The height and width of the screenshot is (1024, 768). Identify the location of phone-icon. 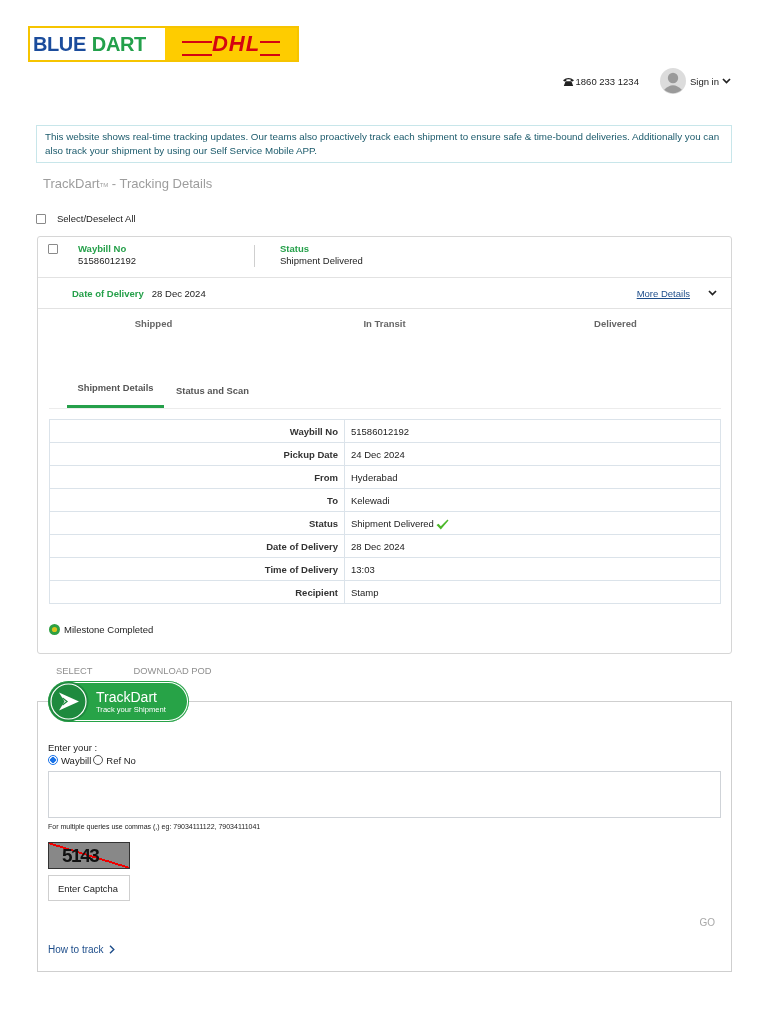
(568, 81).